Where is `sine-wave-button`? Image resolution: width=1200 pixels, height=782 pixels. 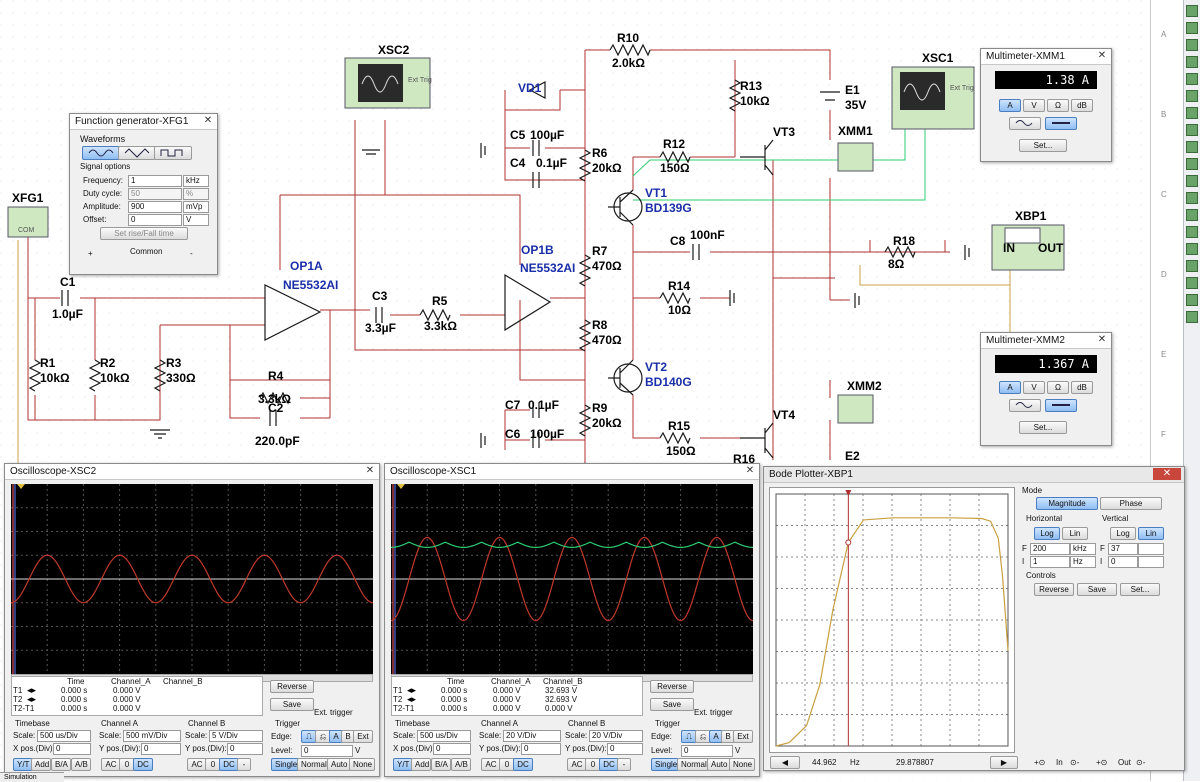
sine-wave-button is located at coordinates (101, 153).